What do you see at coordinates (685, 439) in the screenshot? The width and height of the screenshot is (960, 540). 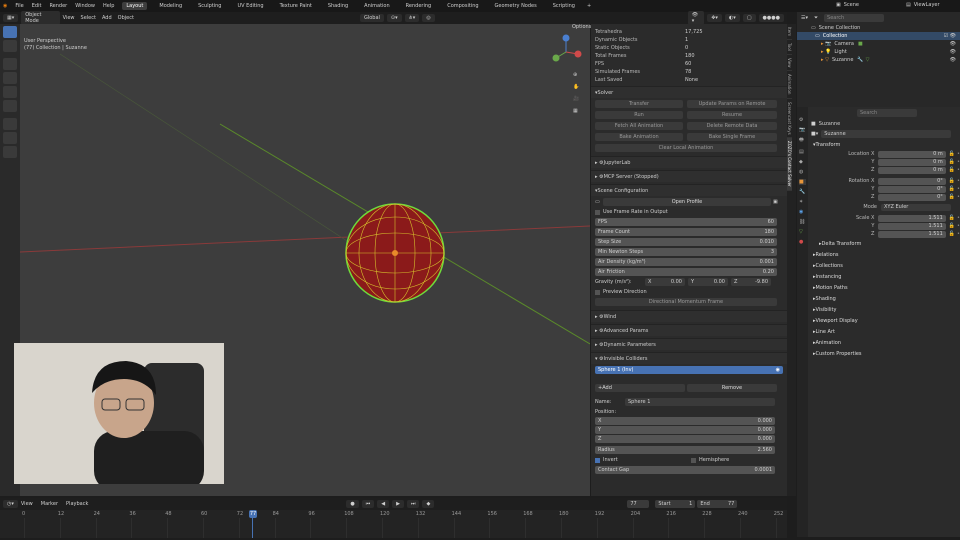 I see `position-field: Z 0.000` at bounding box center [685, 439].